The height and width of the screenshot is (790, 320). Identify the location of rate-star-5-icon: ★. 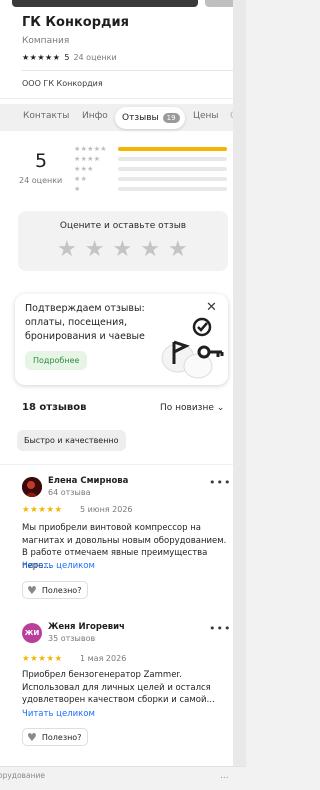
(178, 250).